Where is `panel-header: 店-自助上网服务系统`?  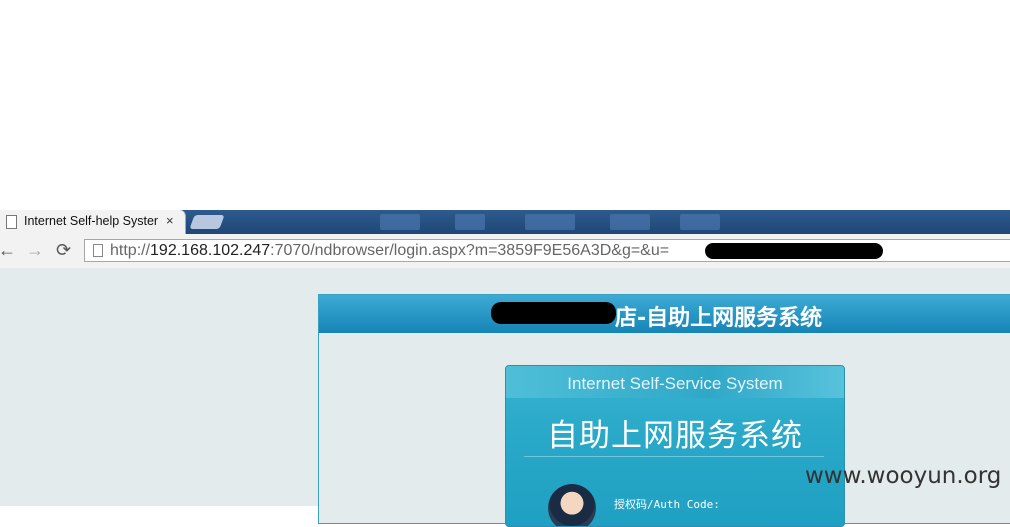 panel-header: 店-自助上网服务系统 is located at coordinates (664, 314).